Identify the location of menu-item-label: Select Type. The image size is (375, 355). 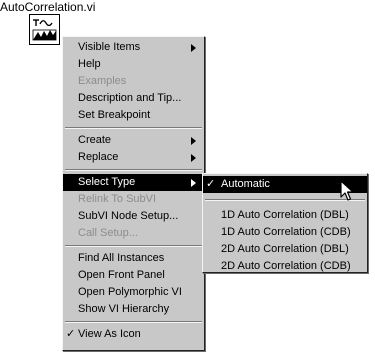
(107, 182).